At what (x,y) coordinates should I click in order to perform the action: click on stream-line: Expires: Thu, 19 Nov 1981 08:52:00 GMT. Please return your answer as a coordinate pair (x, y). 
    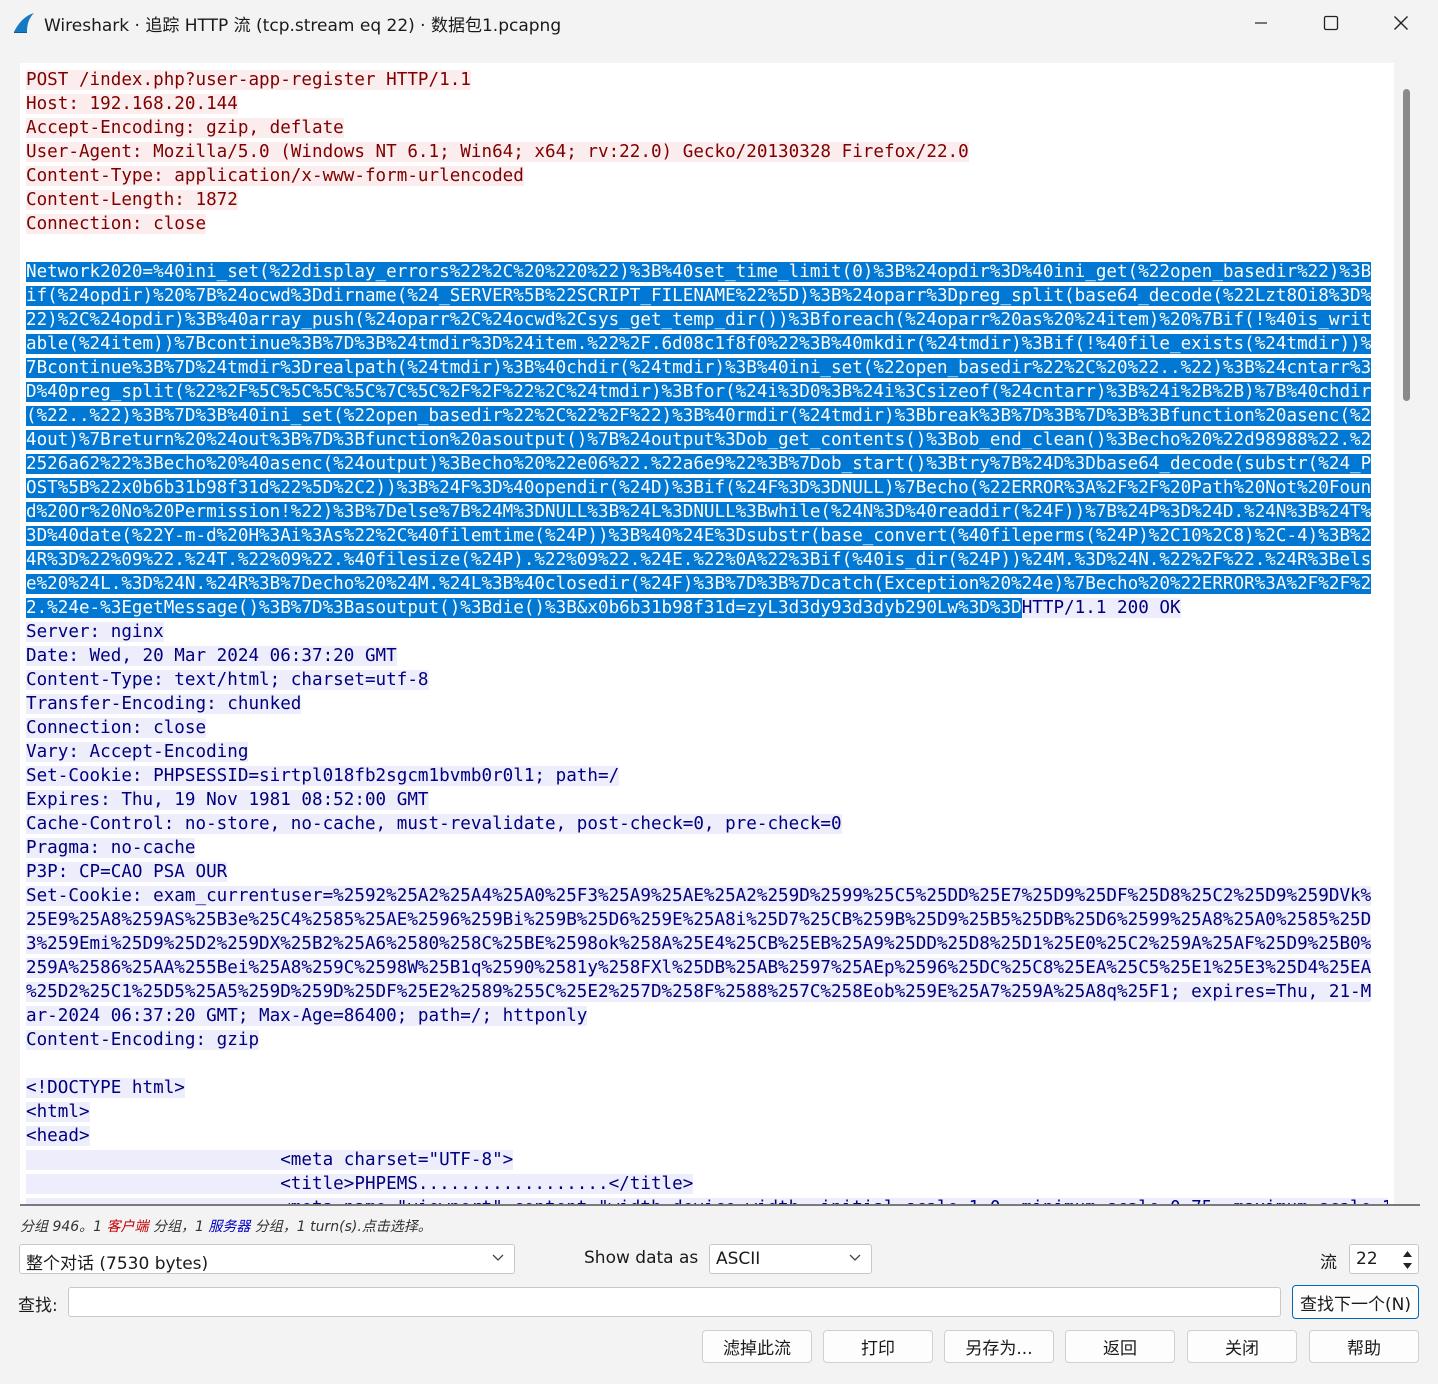
    Looking at the image, I should click on (707, 800).